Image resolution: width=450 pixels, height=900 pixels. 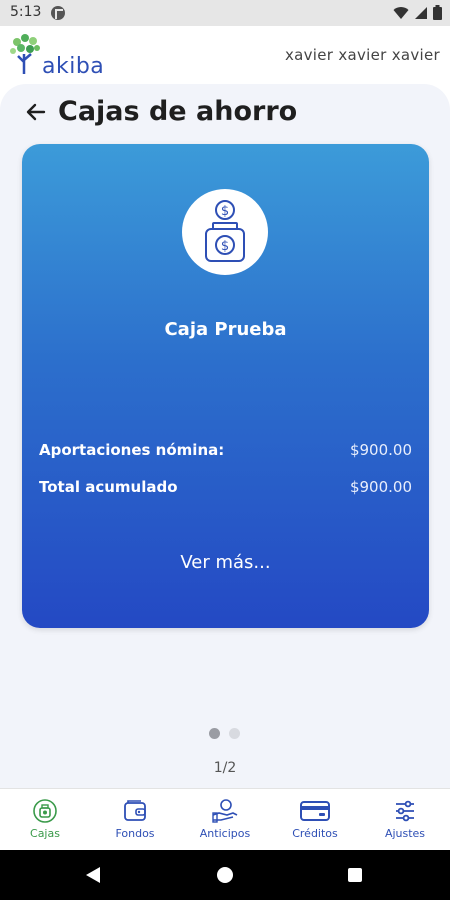 What do you see at coordinates (224, 733) in the screenshot?
I see `carousel-dots` at bounding box center [224, 733].